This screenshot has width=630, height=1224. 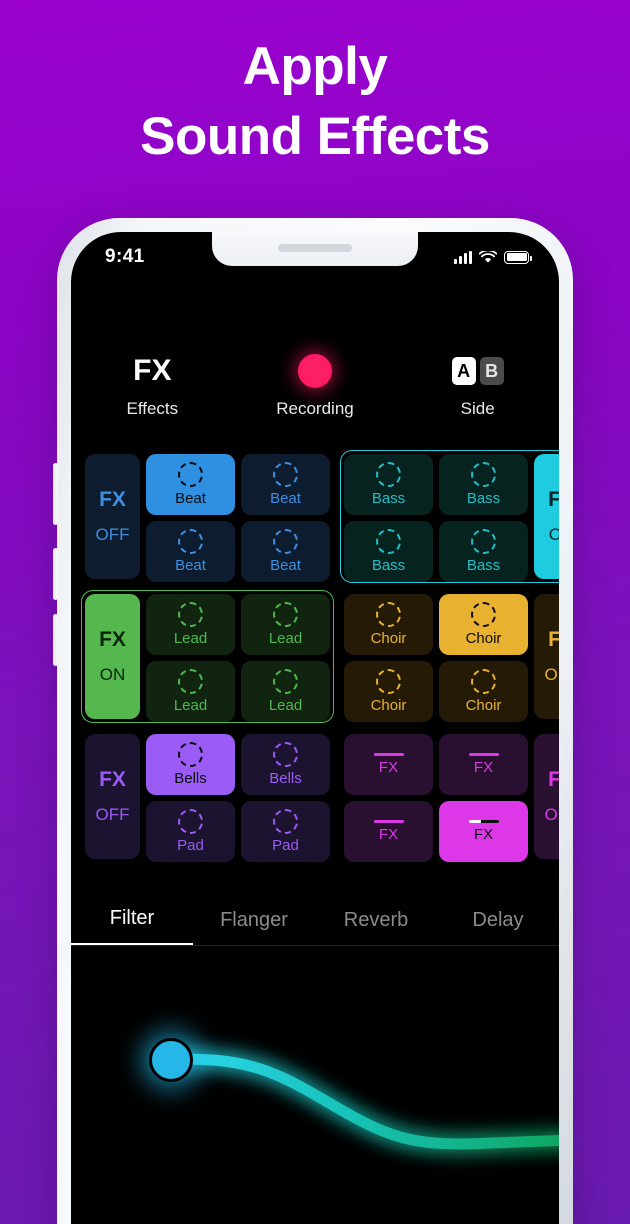 I want to click on choir-group: Choir Choir Choir Choir FX OFF, so click(x=449, y=656).